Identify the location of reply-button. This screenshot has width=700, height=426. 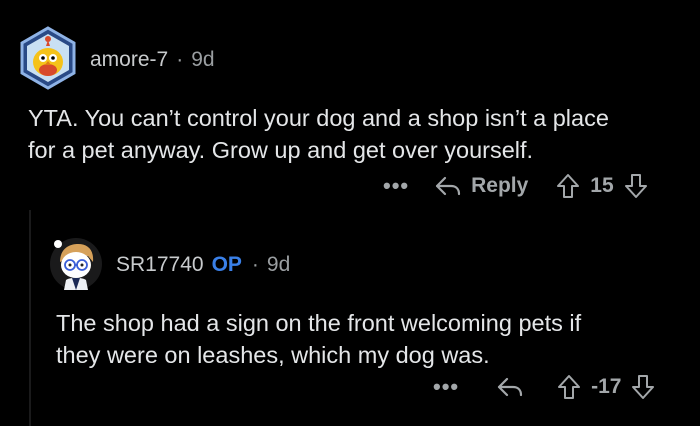
(510, 387).